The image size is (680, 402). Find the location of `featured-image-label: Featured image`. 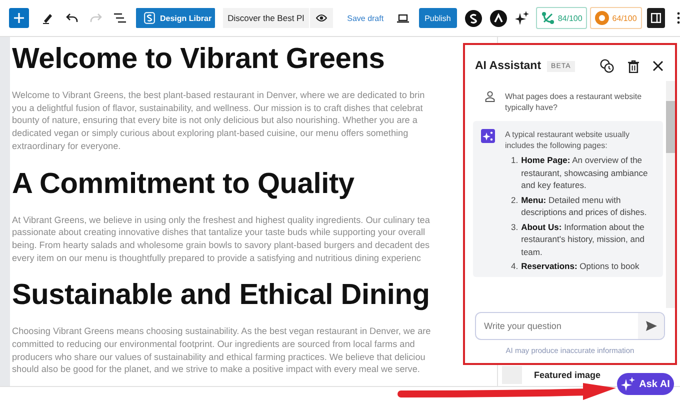

featured-image-label: Featured image is located at coordinates (567, 375).